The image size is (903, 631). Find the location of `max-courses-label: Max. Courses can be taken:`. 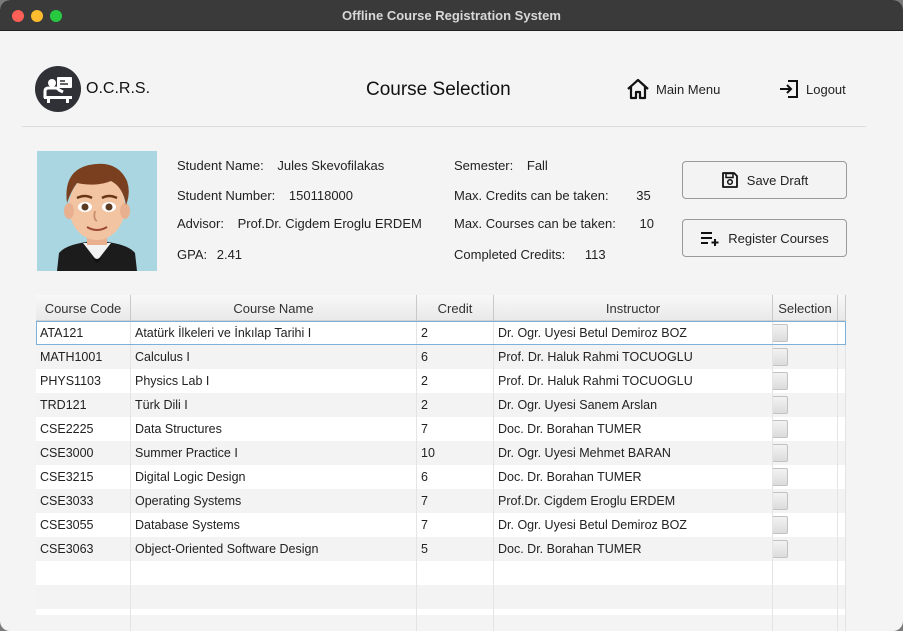

max-courses-label: Max. Courses can be taken: is located at coordinates (535, 223).